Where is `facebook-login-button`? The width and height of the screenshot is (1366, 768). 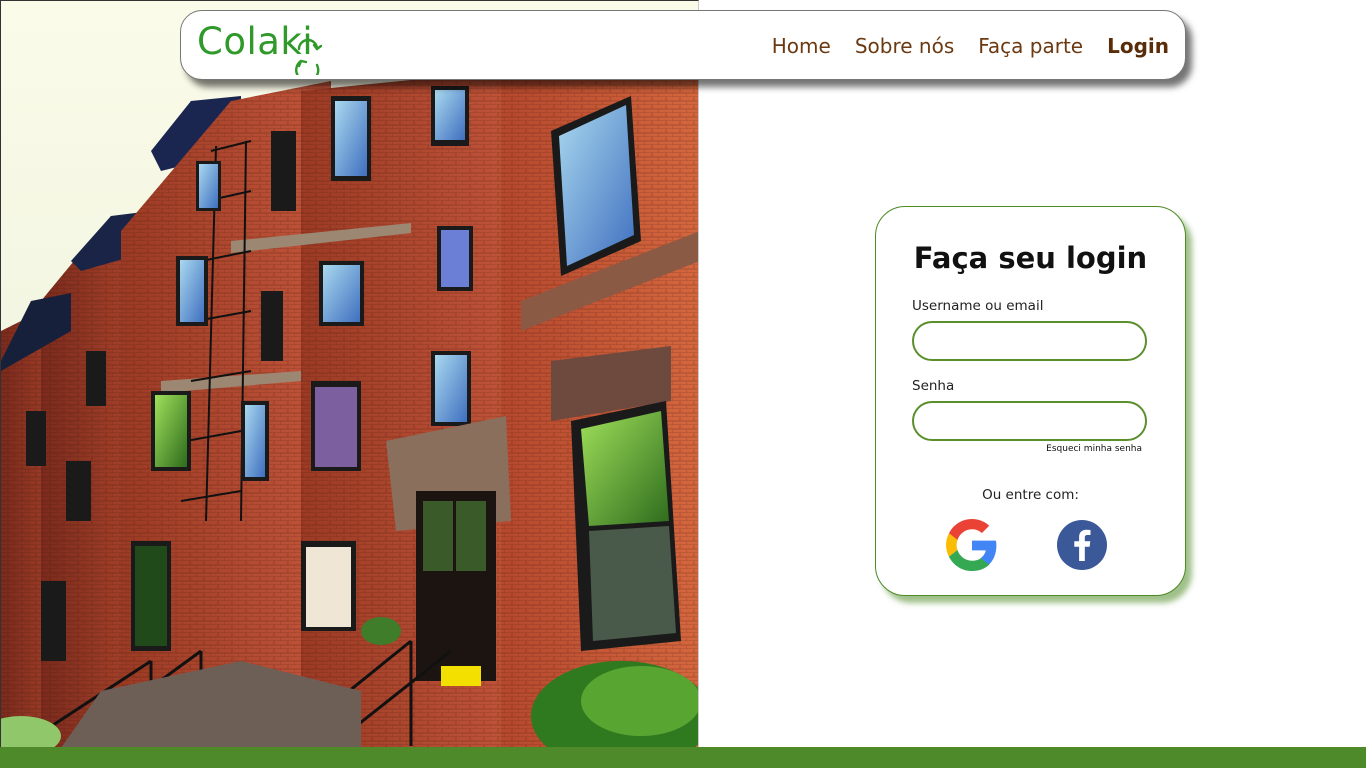 facebook-login-button is located at coordinates (1082, 545).